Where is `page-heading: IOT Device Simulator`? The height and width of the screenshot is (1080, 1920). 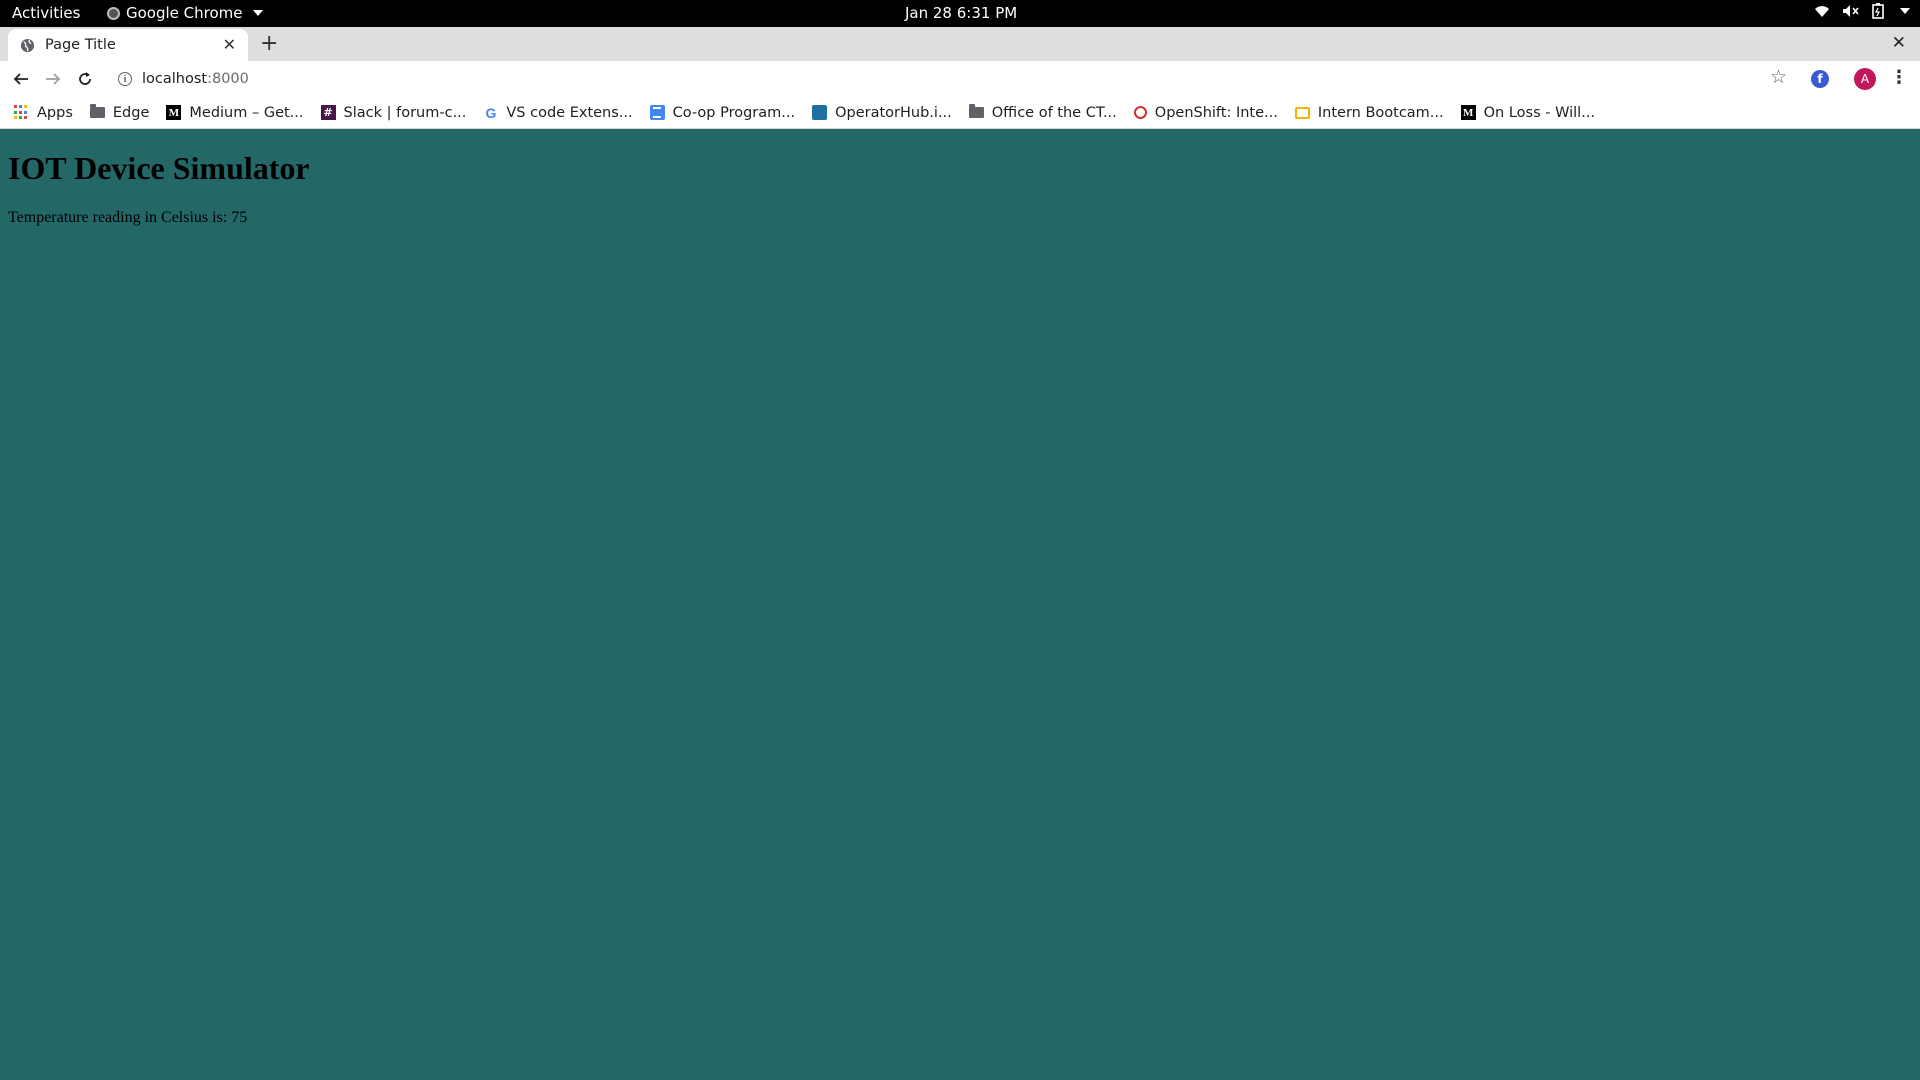
page-heading: IOT Device Simulator is located at coordinates (159, 168).